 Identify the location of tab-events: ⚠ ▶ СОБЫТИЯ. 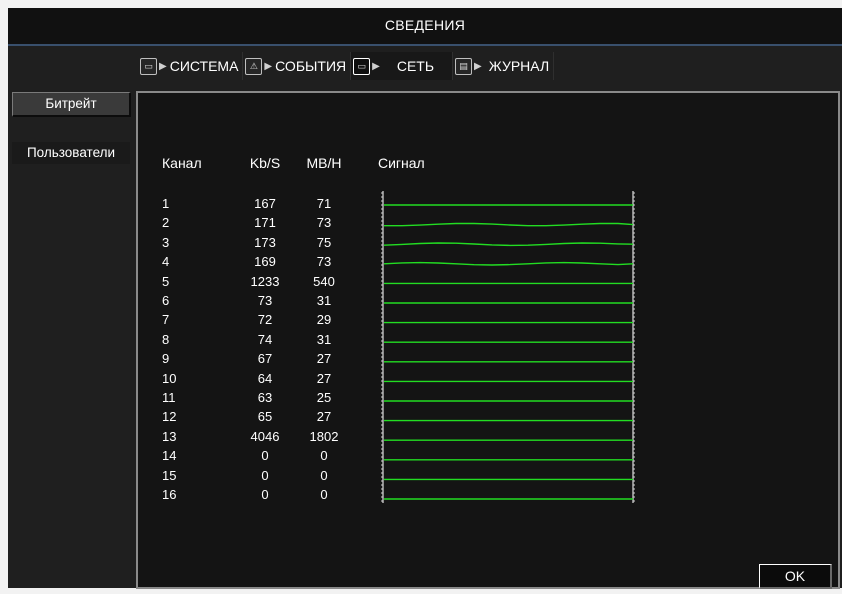
(297, 66).